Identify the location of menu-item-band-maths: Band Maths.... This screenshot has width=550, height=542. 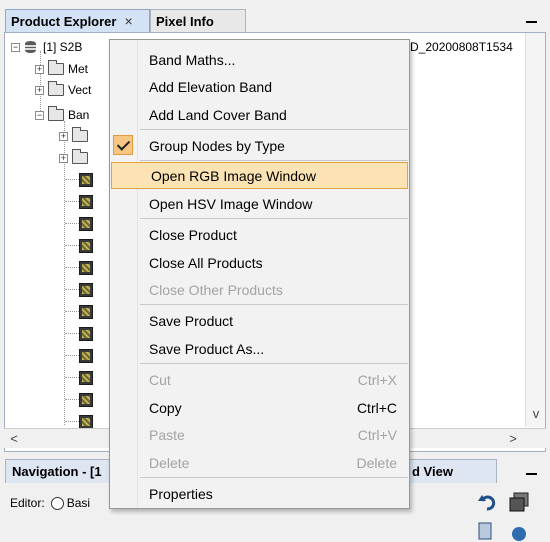
(259, 59).